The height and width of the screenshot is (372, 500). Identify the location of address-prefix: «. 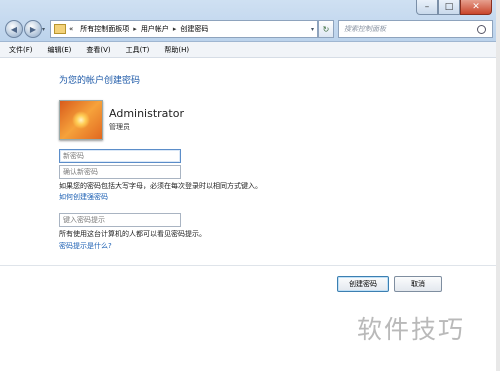
(71, 29).